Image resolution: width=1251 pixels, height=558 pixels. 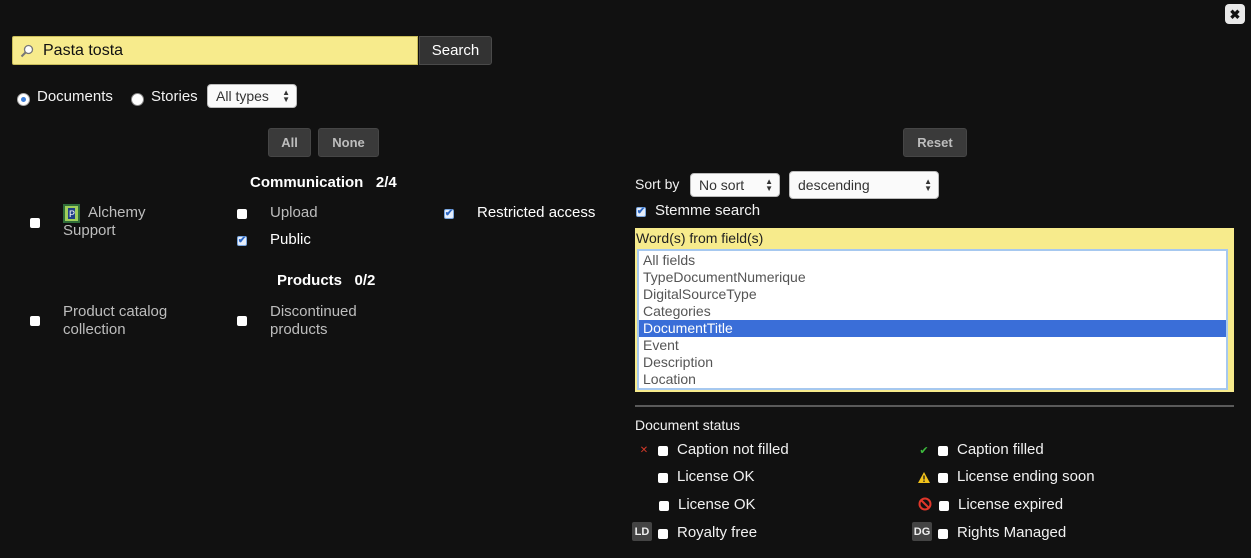 I want to click on status-label-royalty-free: Royalty free, so click(x=717, y=532).